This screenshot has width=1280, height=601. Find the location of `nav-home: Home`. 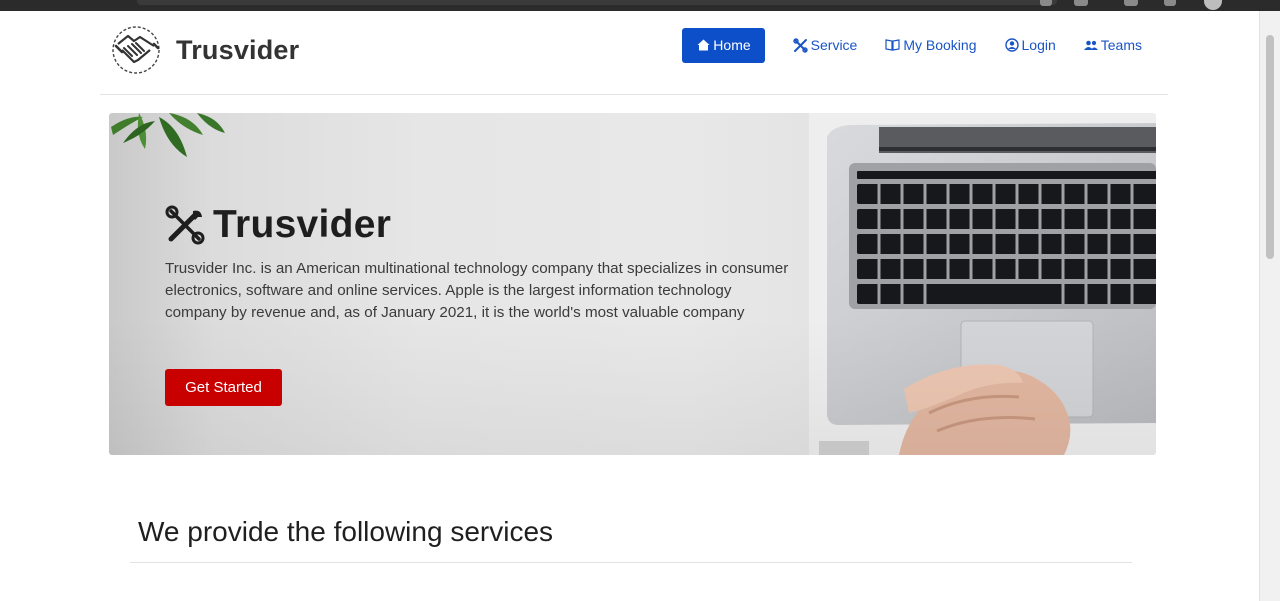

nav-home: Home is located at coordinates (723, 45).